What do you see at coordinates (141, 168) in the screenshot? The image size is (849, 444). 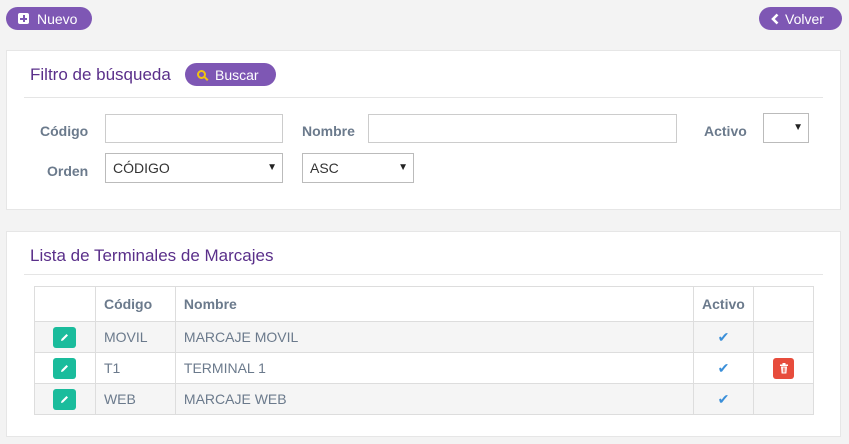 I see `orden-select-value: CÓDIGO` at bounding box center [141, 168].